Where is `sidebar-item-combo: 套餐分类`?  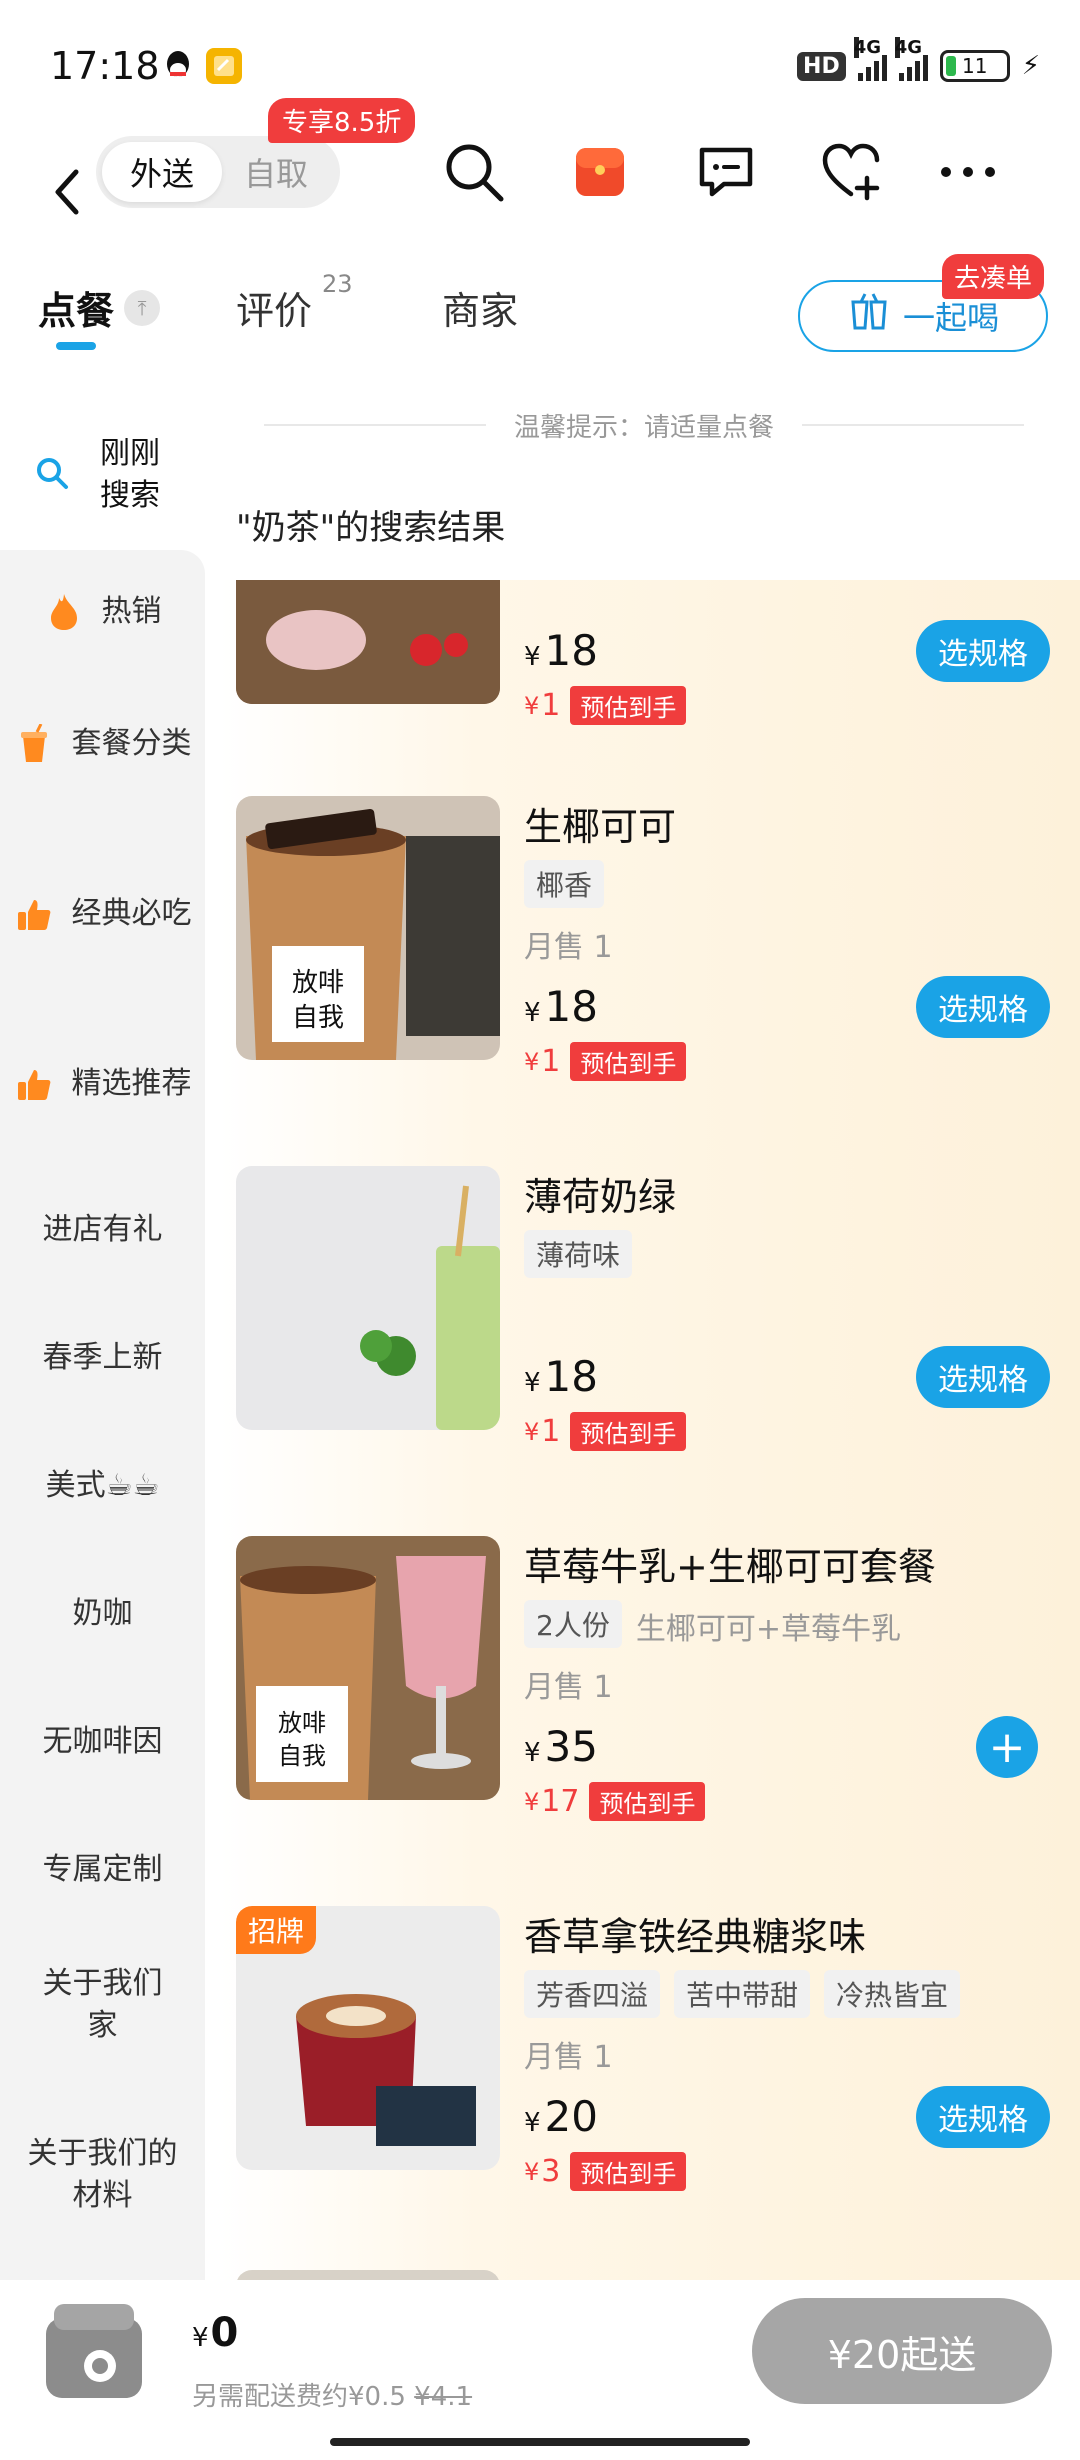 sidebar-item-combo: 套餐分类 is located at coordinates (102, 744).